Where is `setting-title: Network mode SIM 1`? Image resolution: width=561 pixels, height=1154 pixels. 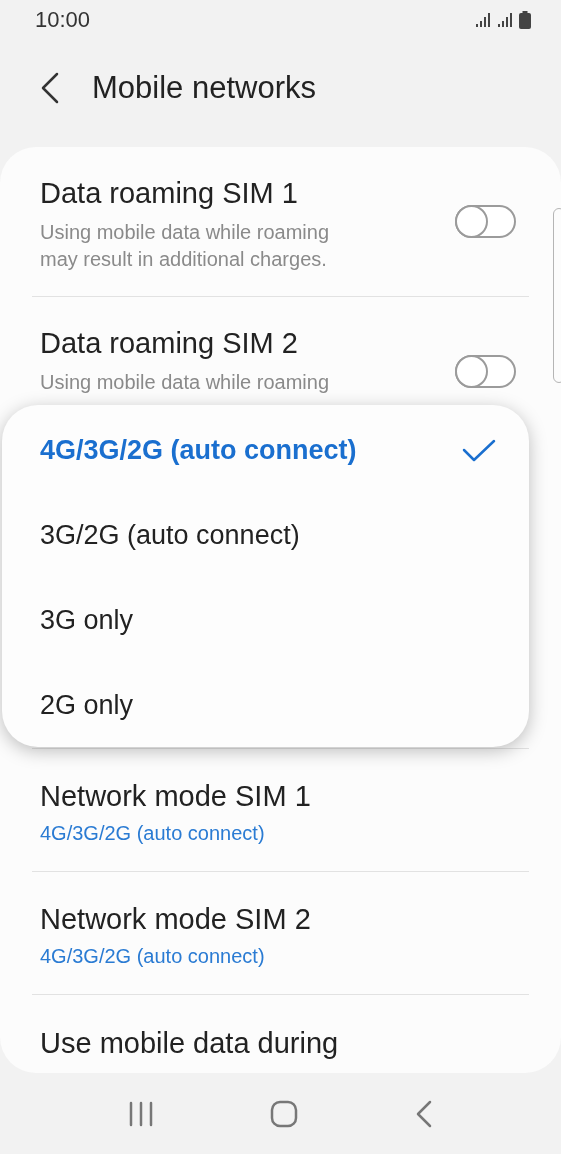 setting-title: Network mode SIM 1 is located at coordinates (175, 796).